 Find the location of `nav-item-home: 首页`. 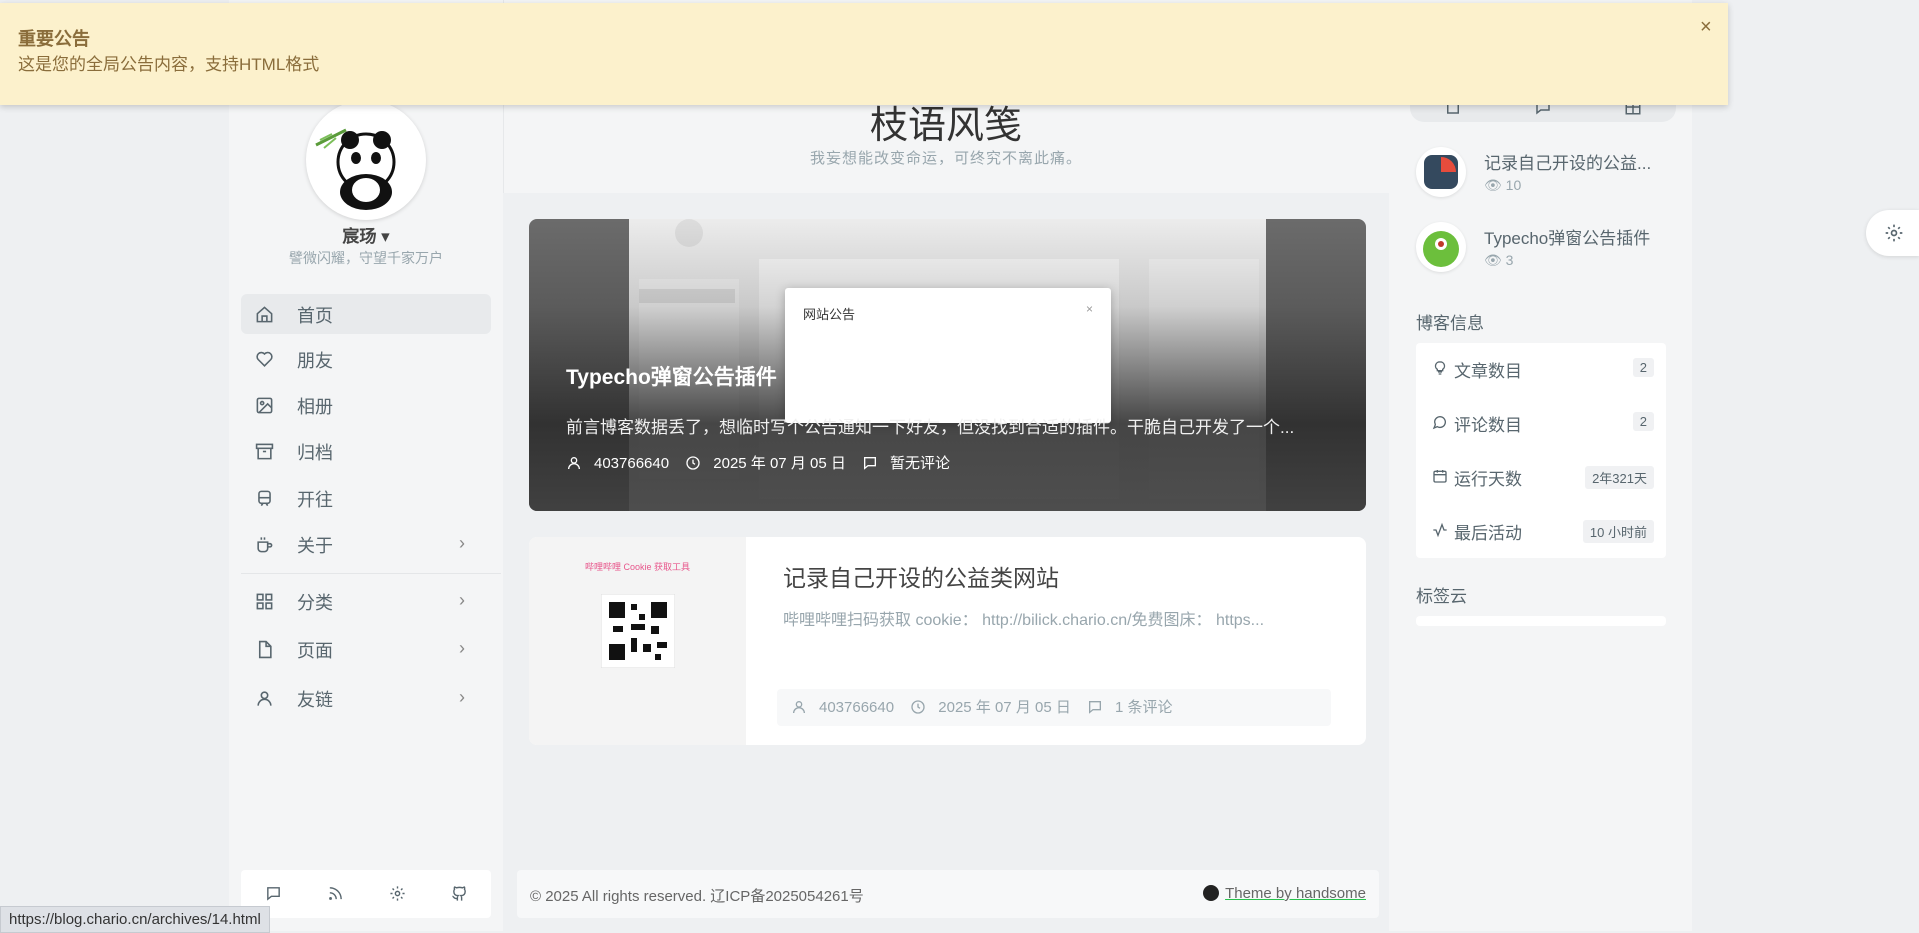

nav-item-home: 首页 is located at coordinates (366, 314).